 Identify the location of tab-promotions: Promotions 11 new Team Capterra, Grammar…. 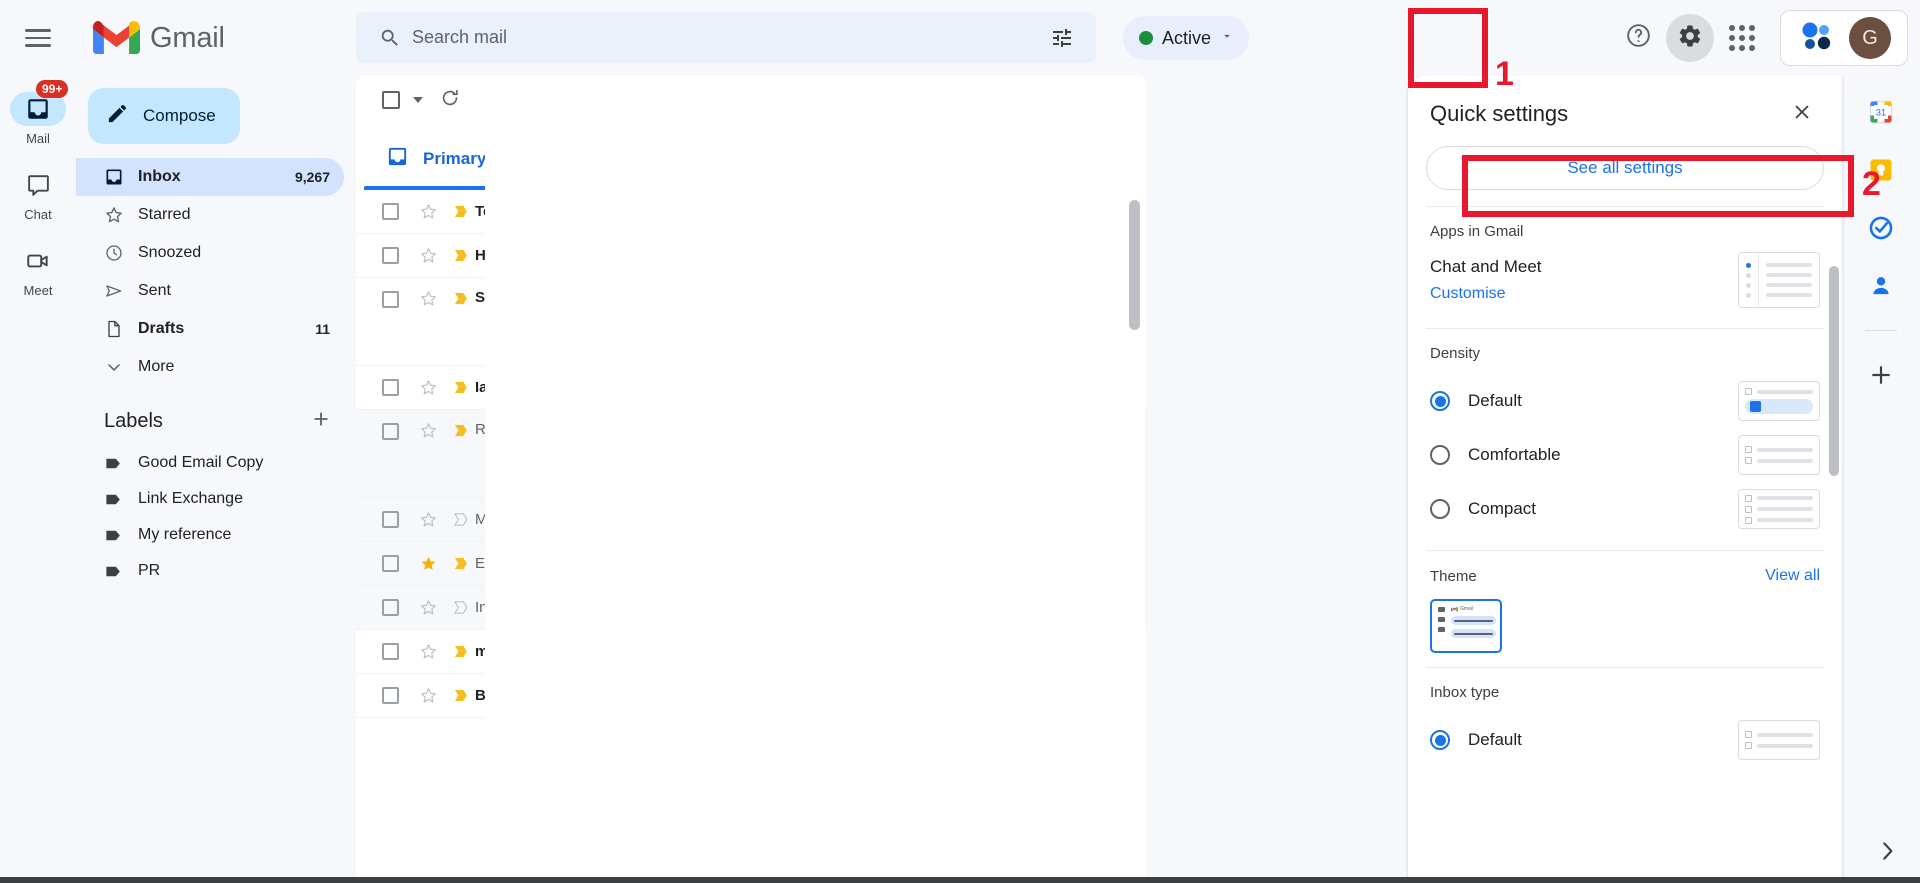
(669, 159).